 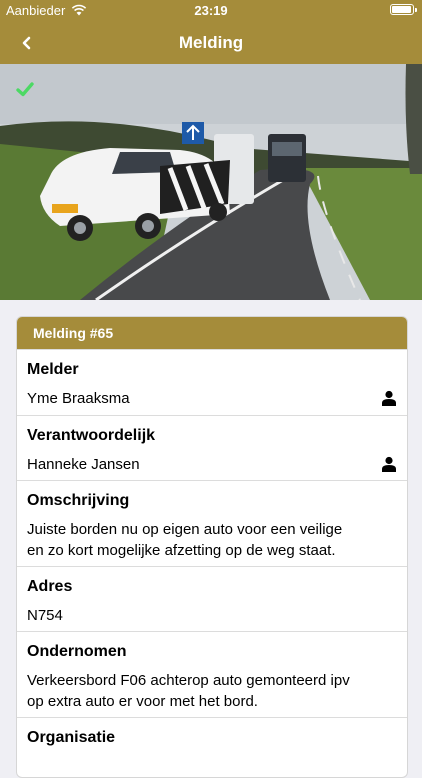 I want to click on verantwoordelijk-row: Verantwoordelijk Hanneke Jansen, so click(x=212, y=447).